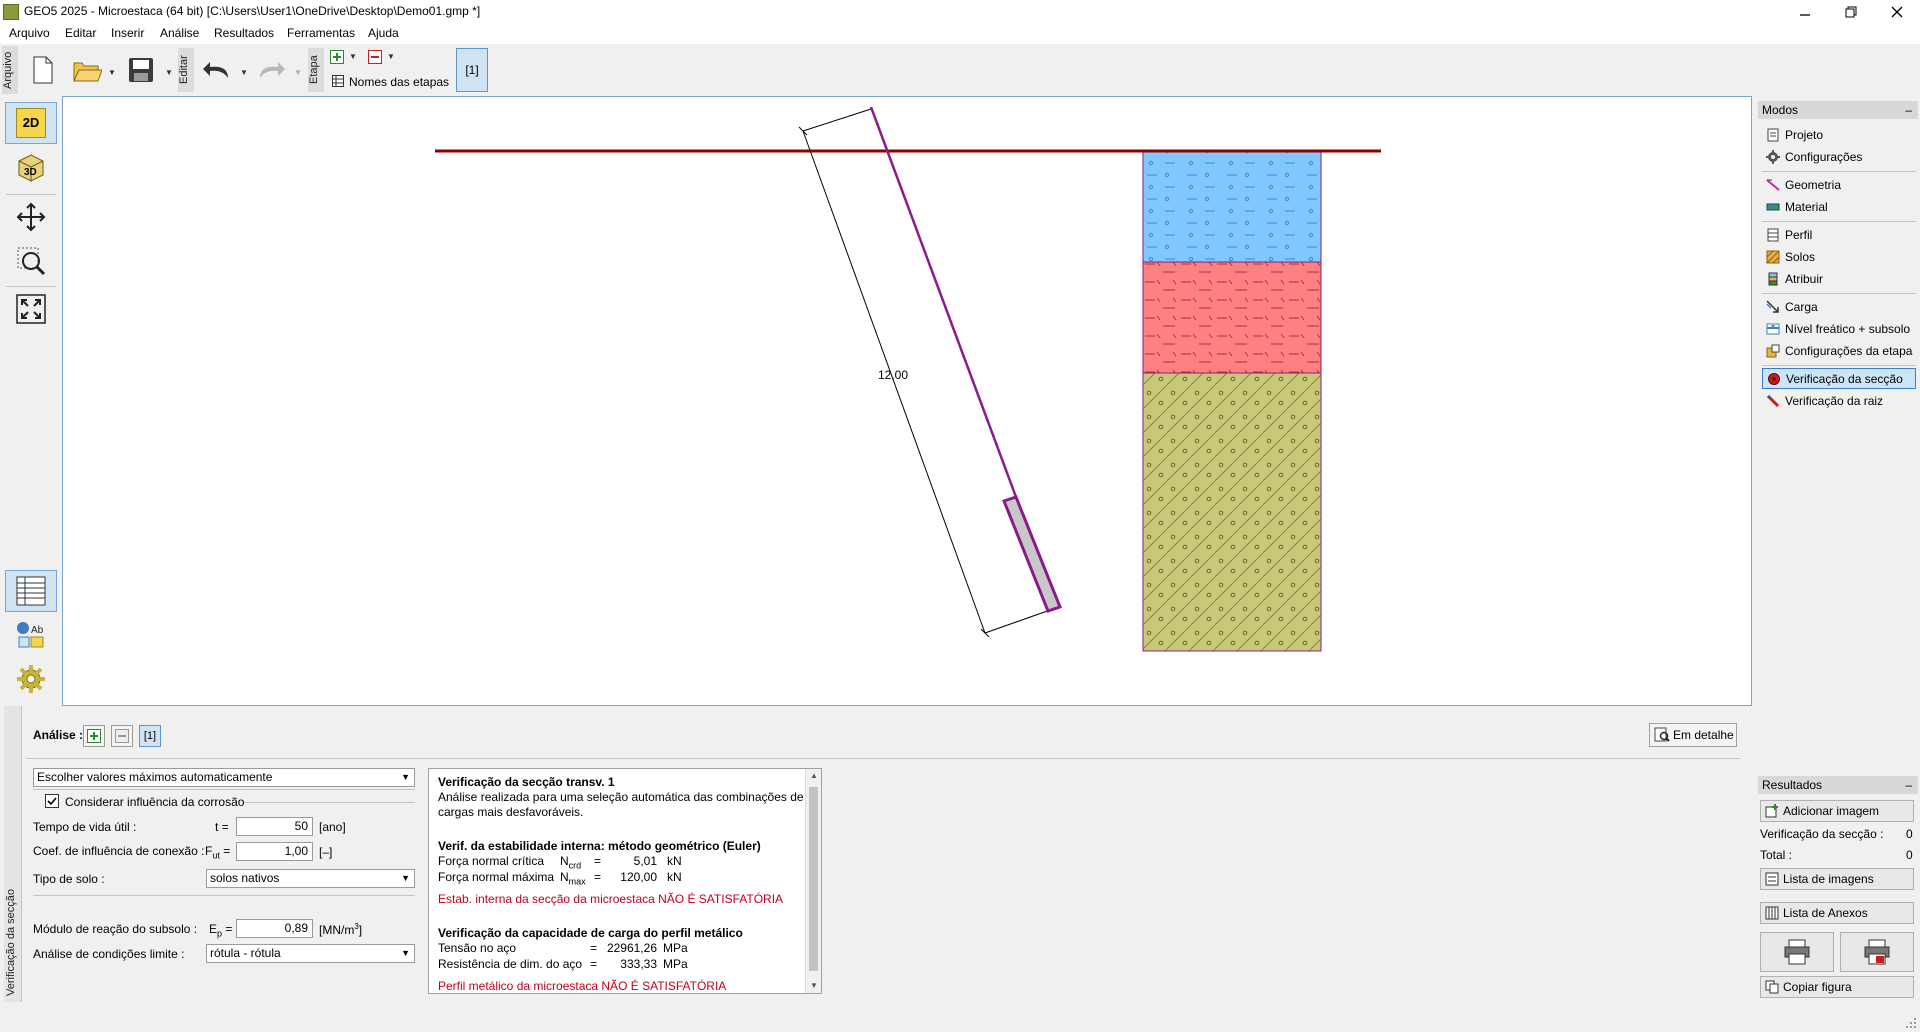  What do you see at coordinates (674, 861) in the screenshot?
I see `ncrd-unit: kN` at bounding box center [674, 861].